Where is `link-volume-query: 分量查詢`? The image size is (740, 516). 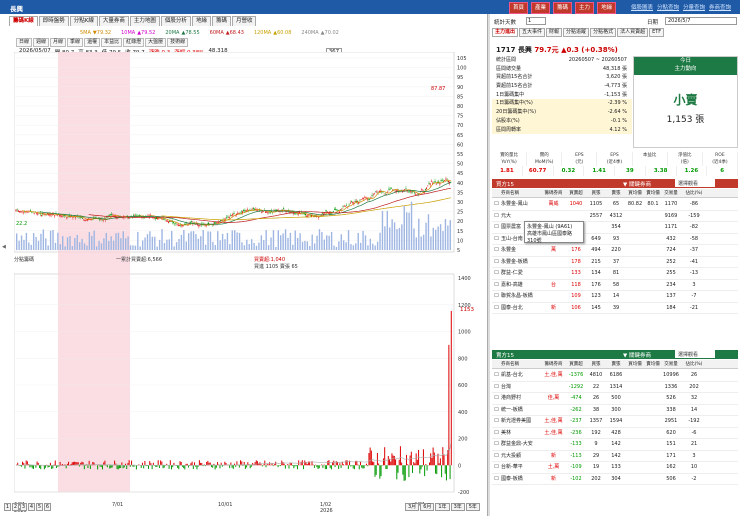
link-volume-query: 分量查詢 is located at coordinates (694, 7).